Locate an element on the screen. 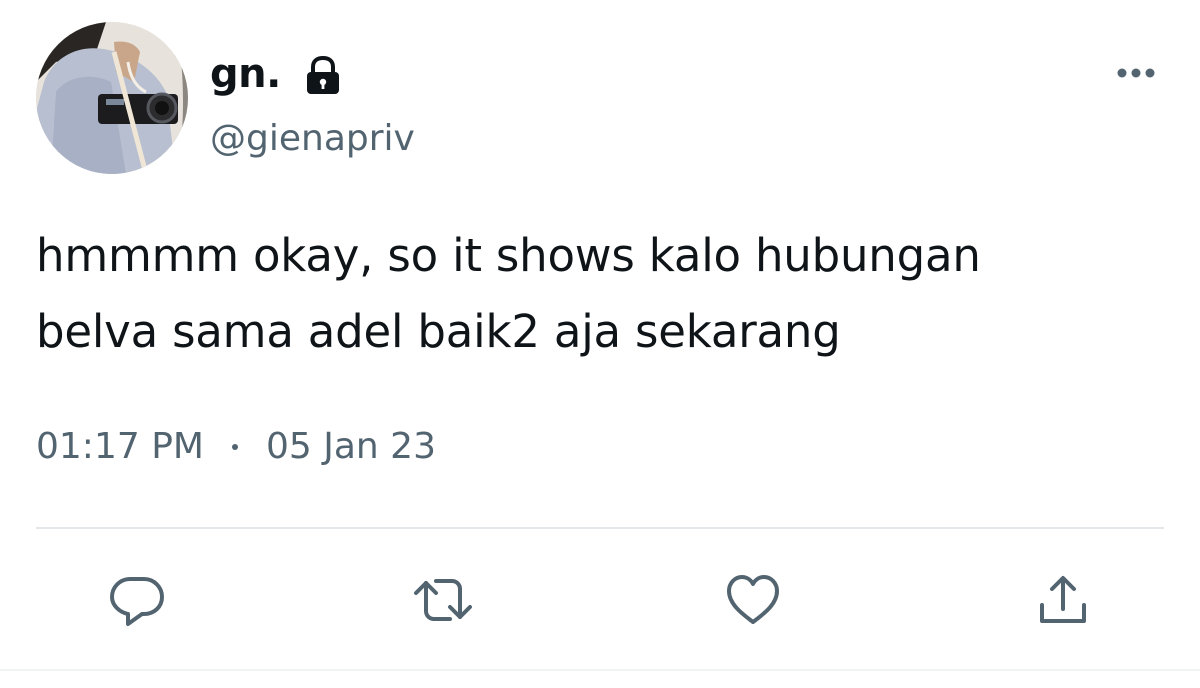  lock-icon is located at coordinates (322, 75).